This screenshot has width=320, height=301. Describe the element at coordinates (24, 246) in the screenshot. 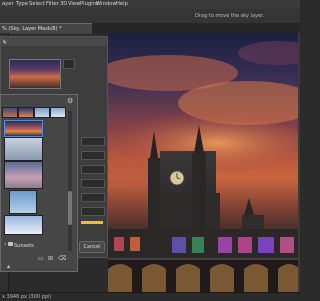

I see `folder-label: Sunsets` at that location.